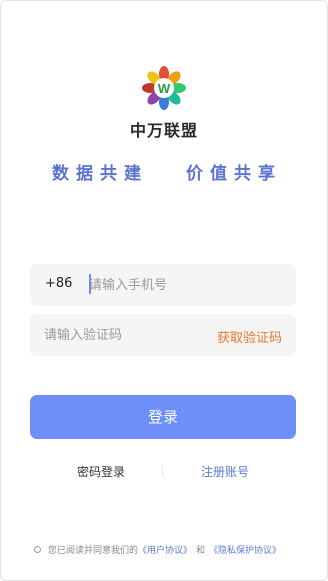 The height and width of the screenshot is (581, 328). I want to click on phone-field: +86, so click(163, 285).